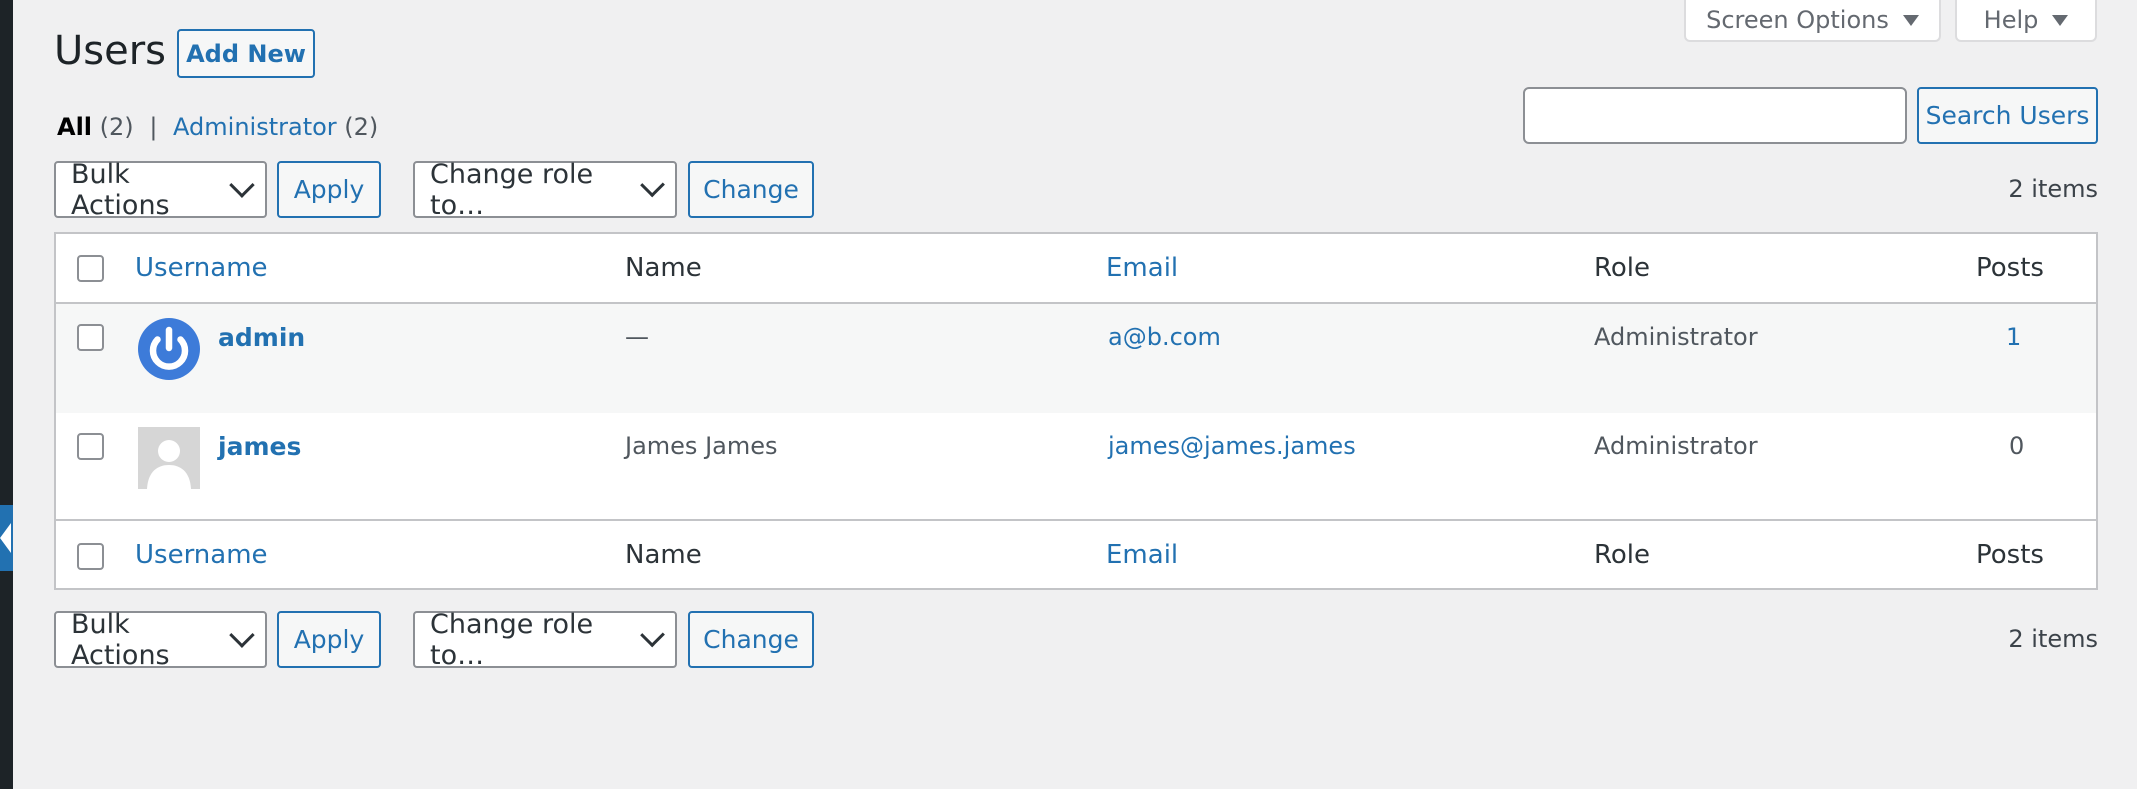 The image size is (2137, 789). I want to click on bulk-actions-select-bottom: Bulk Actions, so click(160, 639).